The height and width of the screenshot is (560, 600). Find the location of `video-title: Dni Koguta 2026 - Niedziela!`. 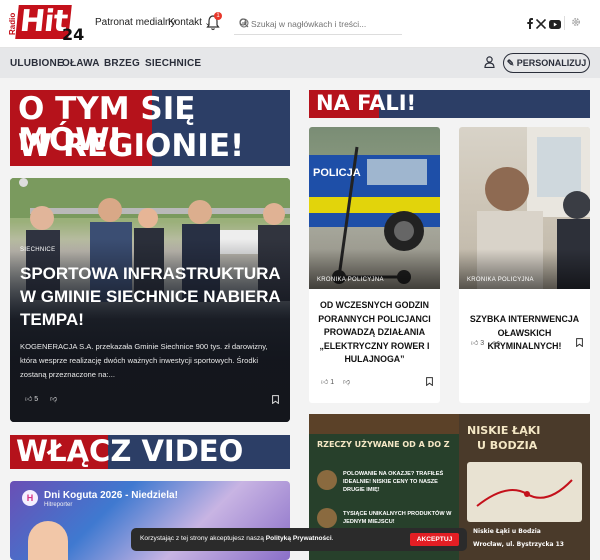

video-title: Dni Koguta 2026 - Niedziela! is located at coordinates (111, 495).